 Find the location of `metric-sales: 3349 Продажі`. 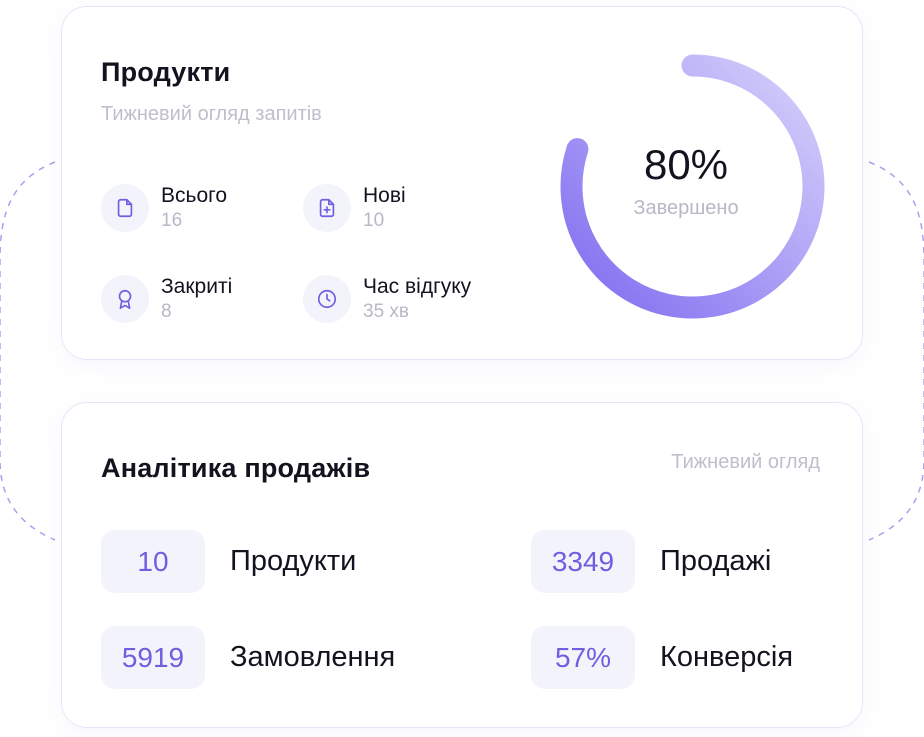

metric-sales: 3349 Продажі is located at coordinates (651, 561).